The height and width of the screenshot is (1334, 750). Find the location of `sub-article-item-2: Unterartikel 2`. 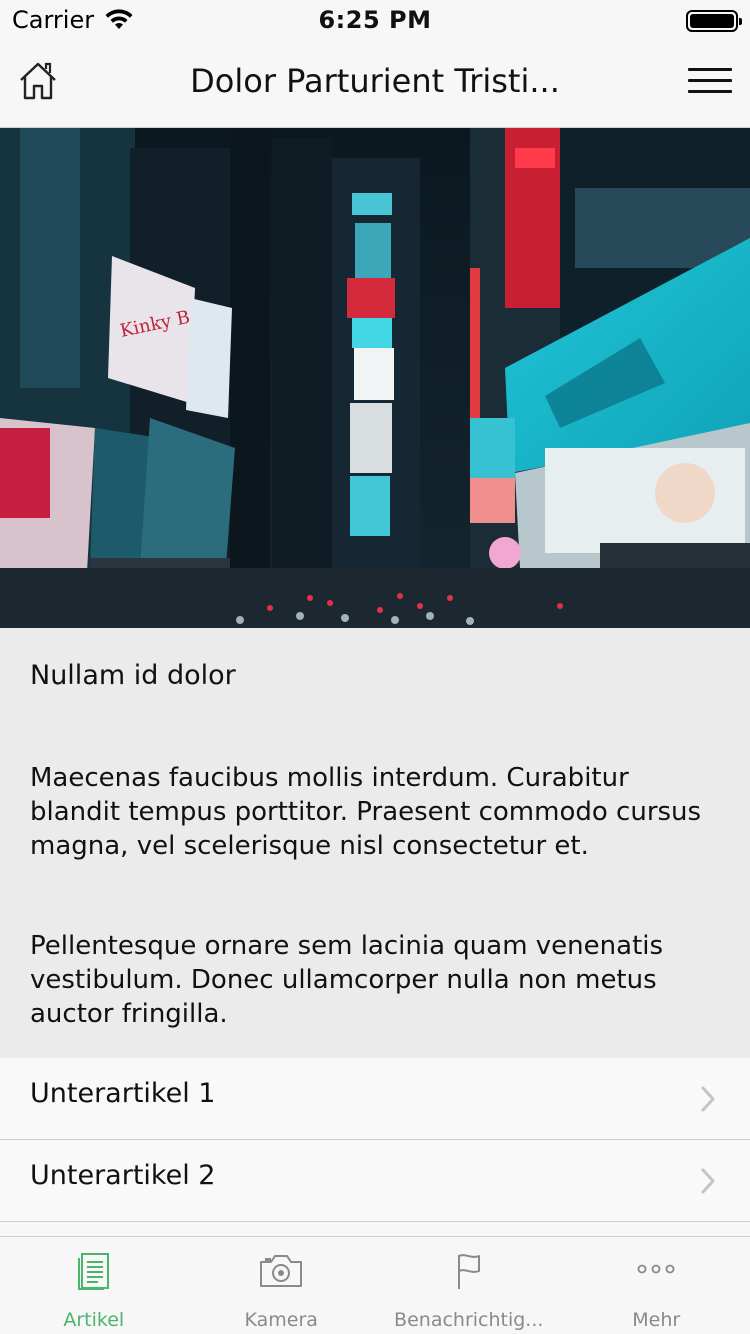

sub-article-item-2: Unterartikel 2 is located at coordinates (375, 1181).